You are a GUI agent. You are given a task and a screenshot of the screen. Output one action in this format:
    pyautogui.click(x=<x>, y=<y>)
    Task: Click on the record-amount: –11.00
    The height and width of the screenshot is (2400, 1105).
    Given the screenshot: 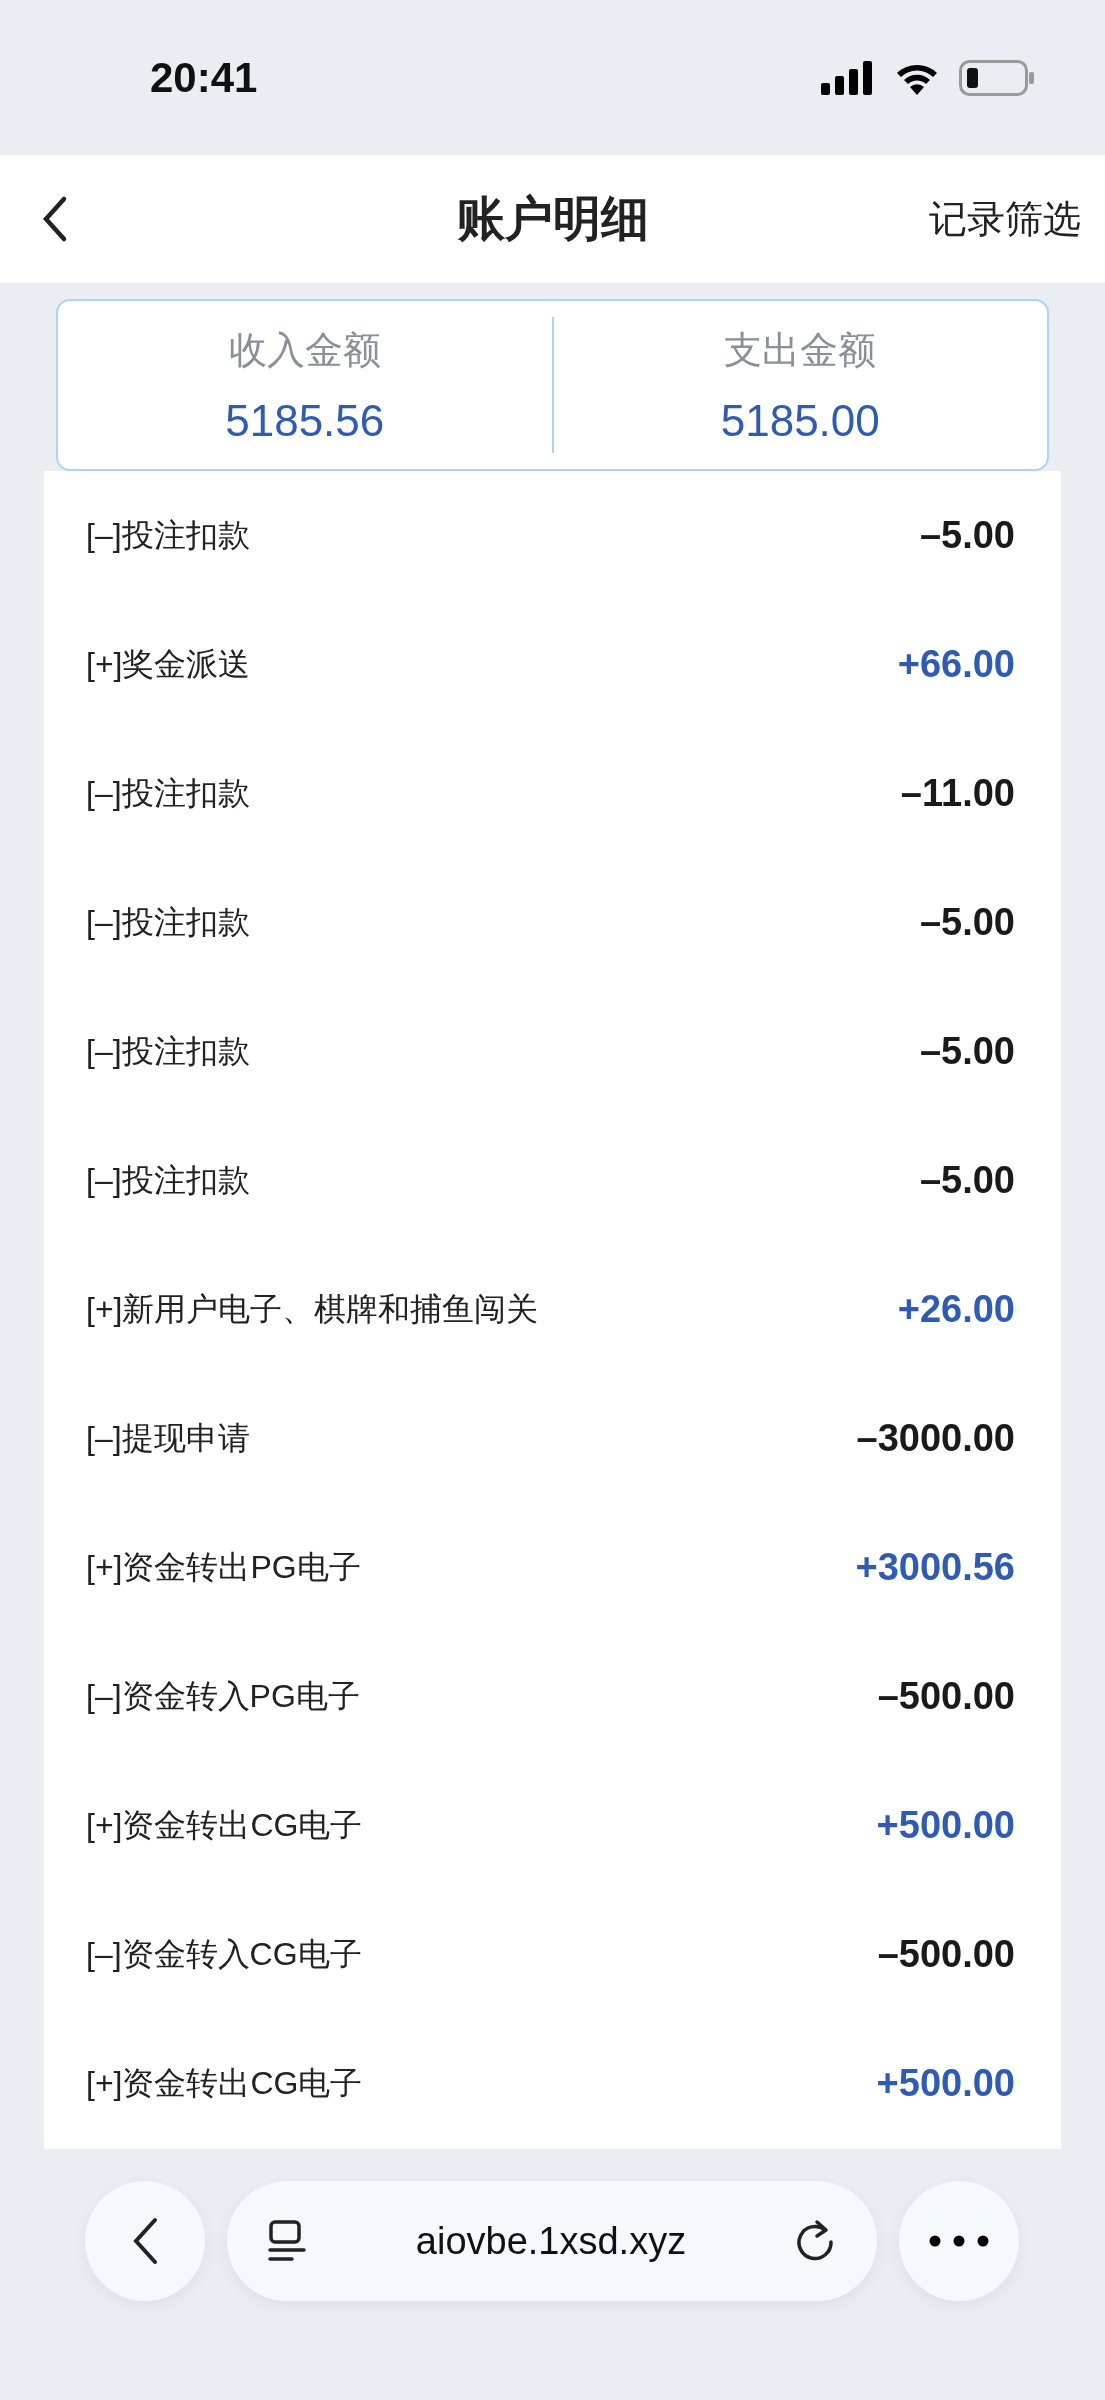 What is the action you would take?
    pyautogui.click(x=957, y=793)
    